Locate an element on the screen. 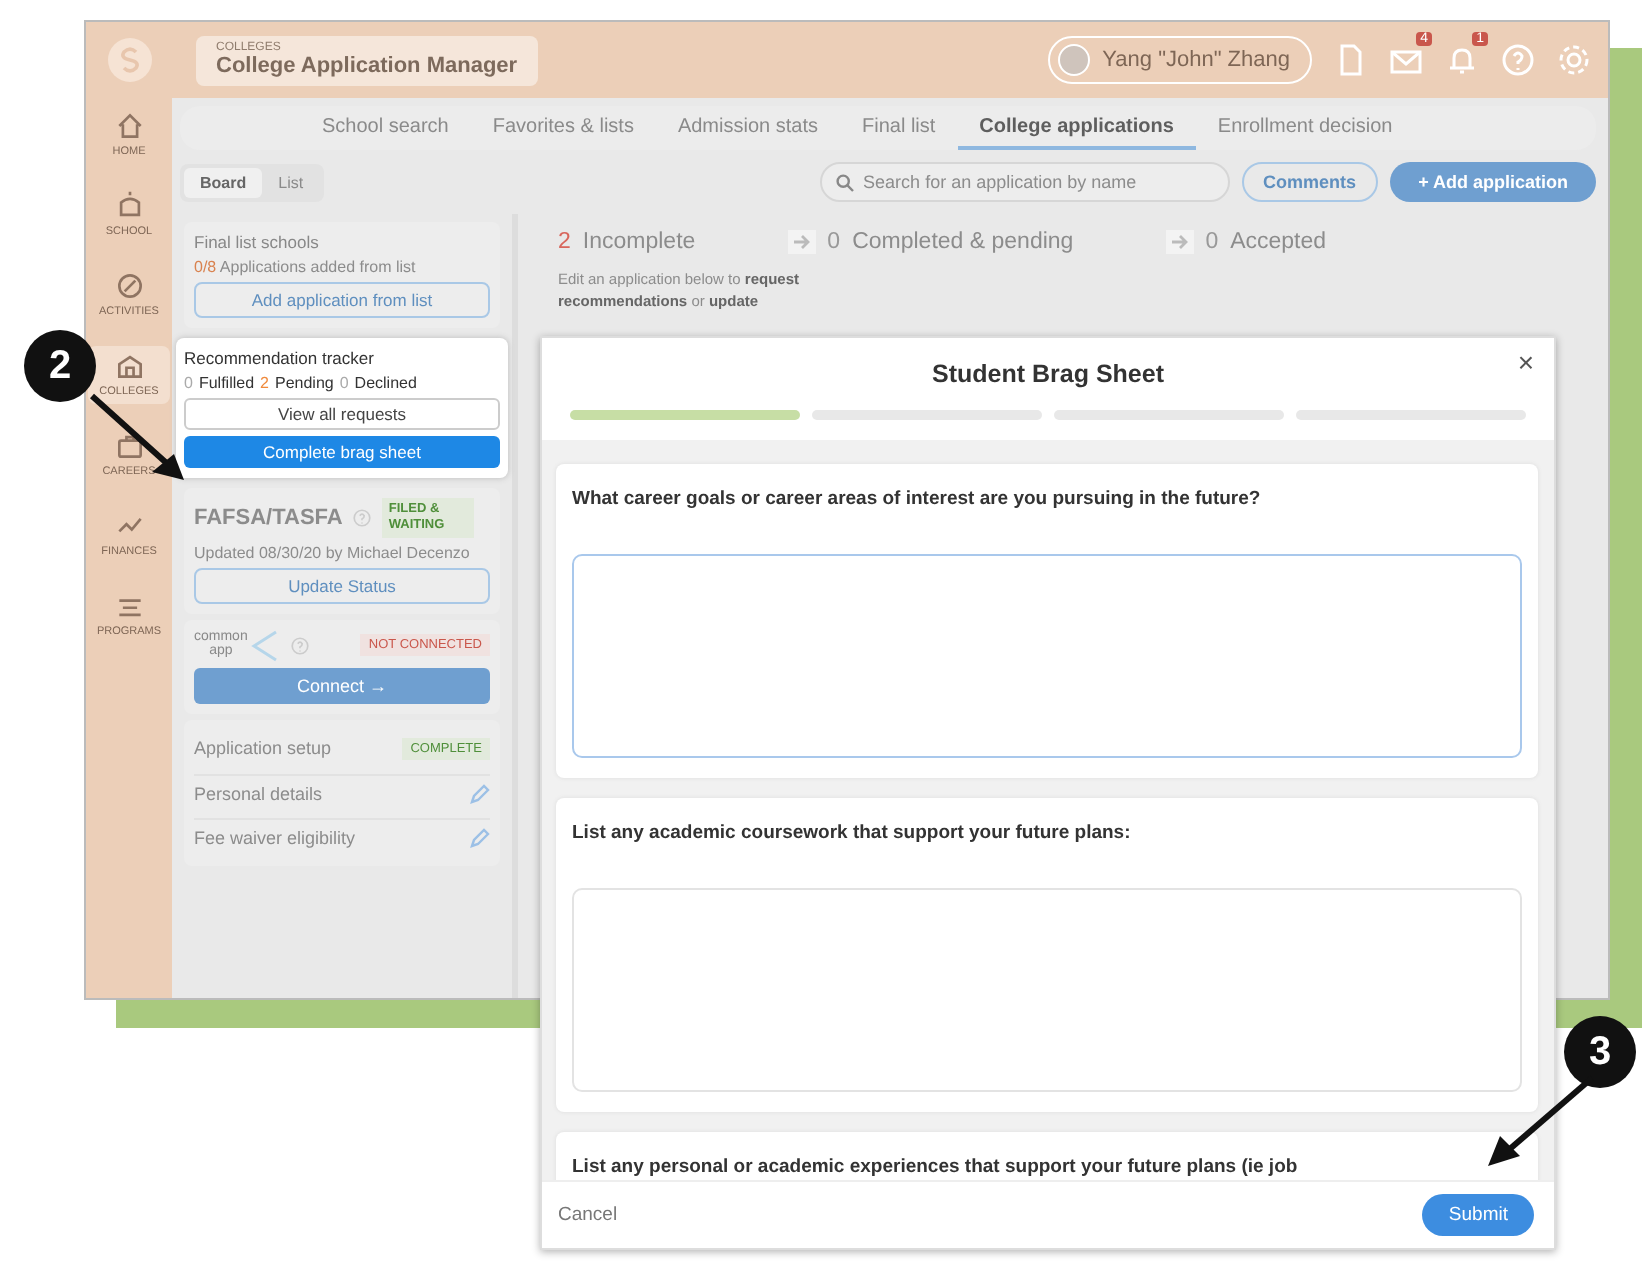 The width and height of the screenshot is (1650, 1266). setup-item: Fee waiver eligibility is located at coordinates (275, 837).